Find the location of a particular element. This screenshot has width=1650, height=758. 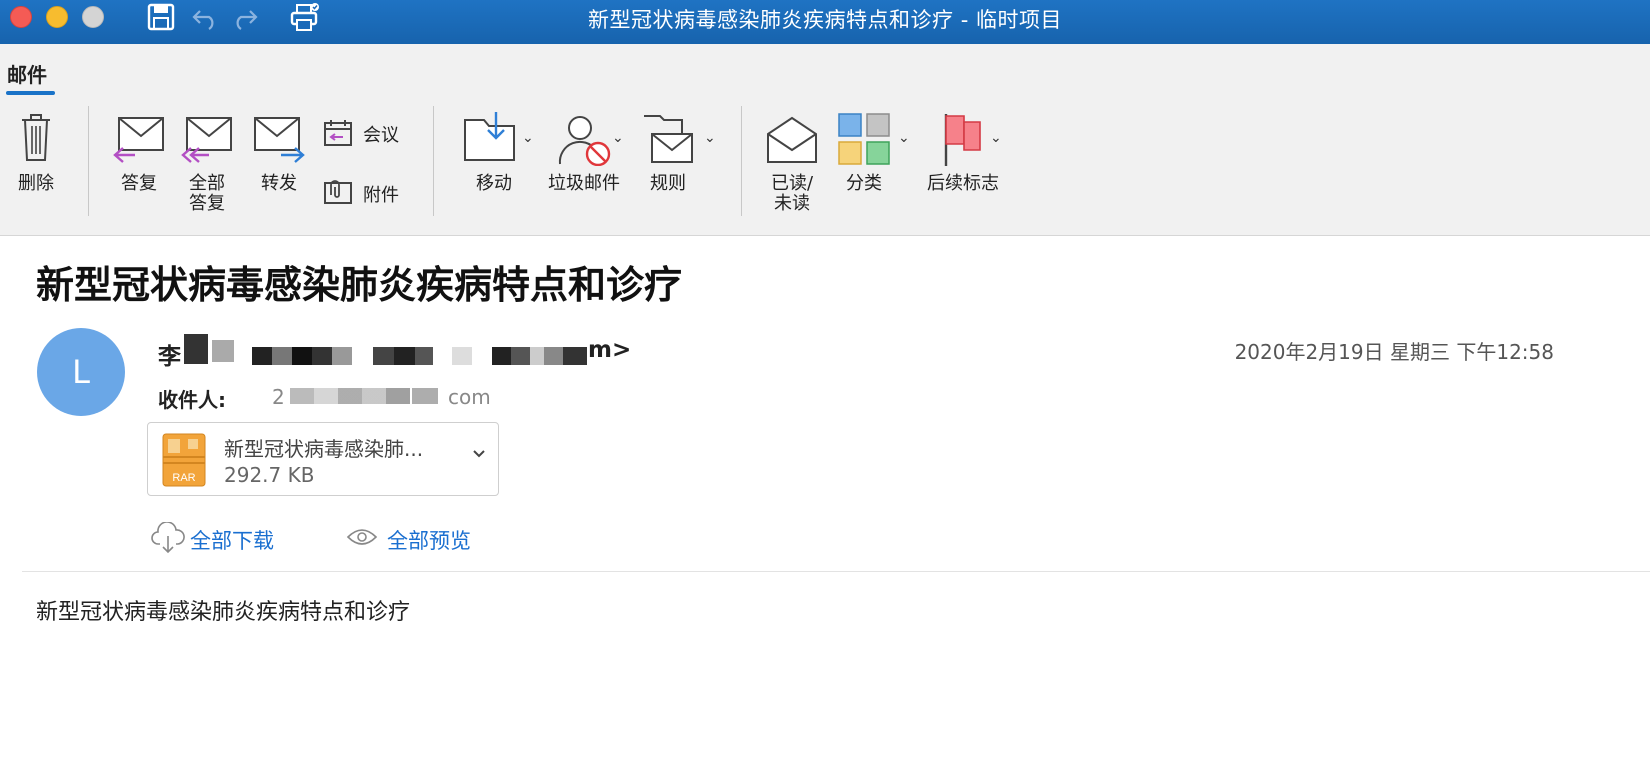

message-subject: 新型冠状病毒感染肺炎疾病特点和诊疗 is located at coordinates (359, 285).